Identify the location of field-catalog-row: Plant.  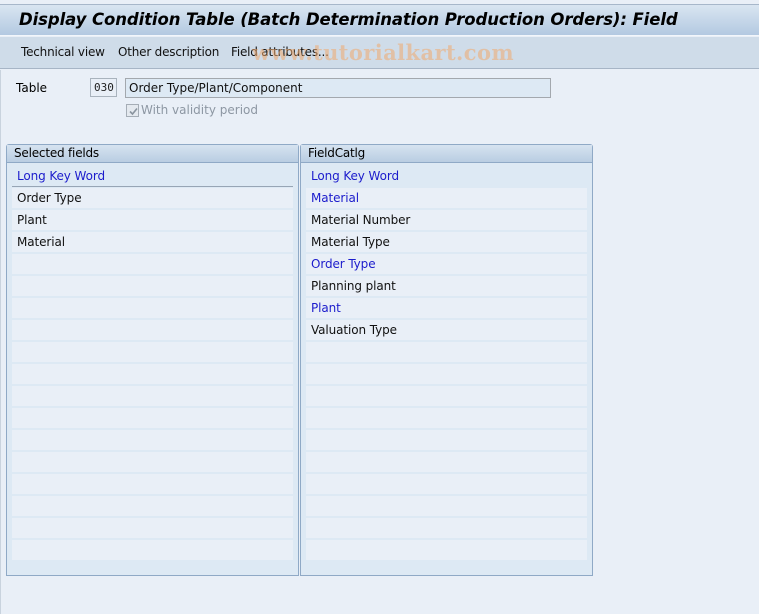
(446, 308).